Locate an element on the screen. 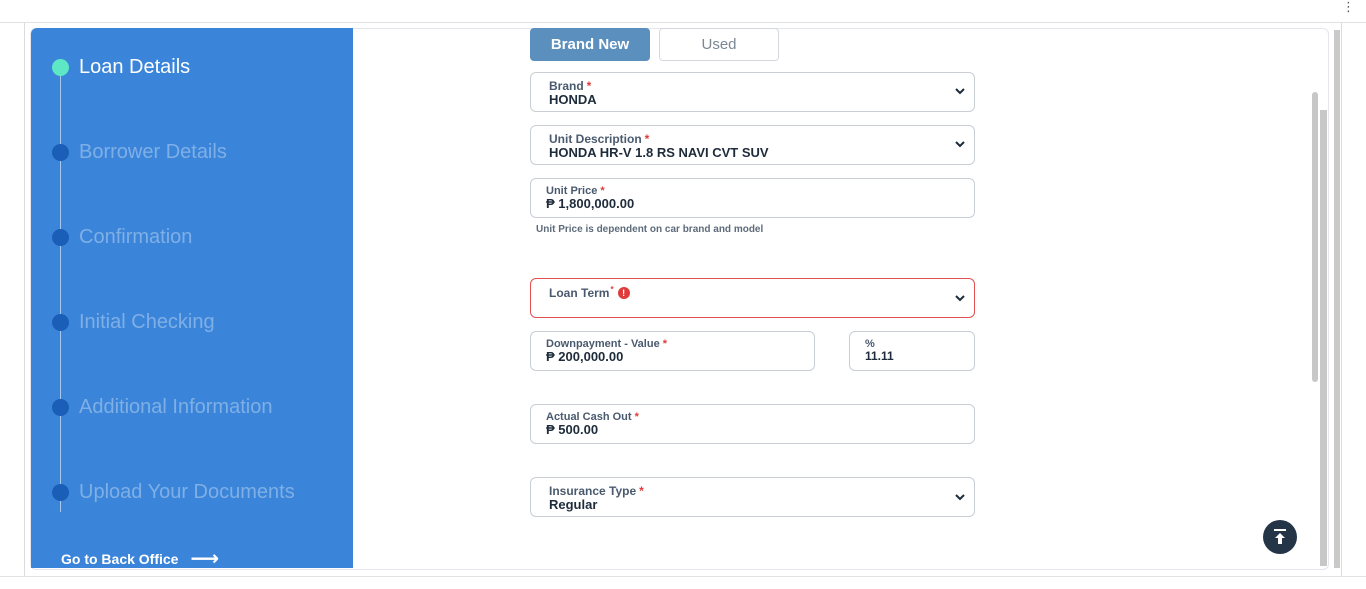  back-office-label: Go to Back Office is located at coordinates (120, 559).